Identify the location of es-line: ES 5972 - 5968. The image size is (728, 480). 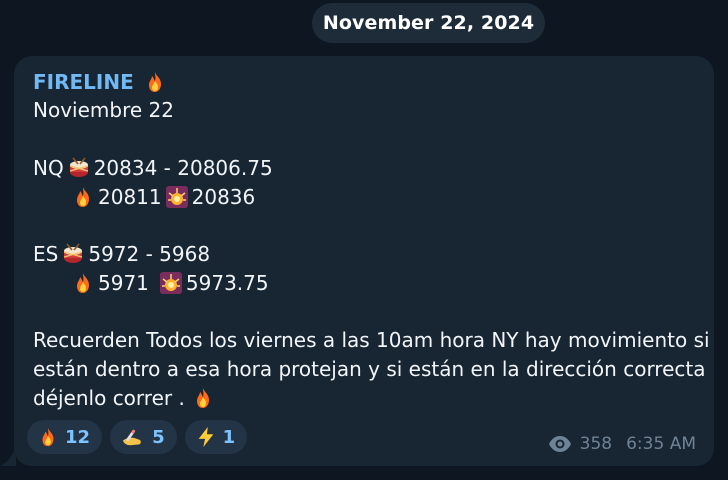
(121, 254).